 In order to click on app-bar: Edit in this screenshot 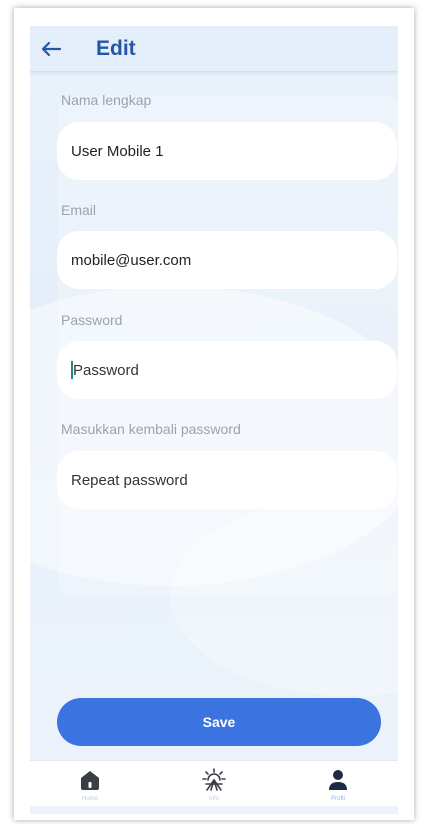, I will do `click(214, 49)`.